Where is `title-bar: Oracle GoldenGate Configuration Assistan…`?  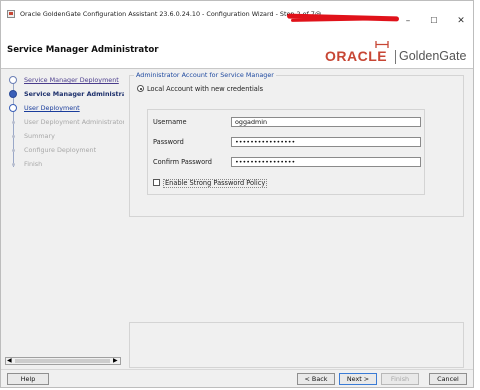
title-bar: Oracle GoldenGate Configuration Assistan… is located at coordinates (237, 14).